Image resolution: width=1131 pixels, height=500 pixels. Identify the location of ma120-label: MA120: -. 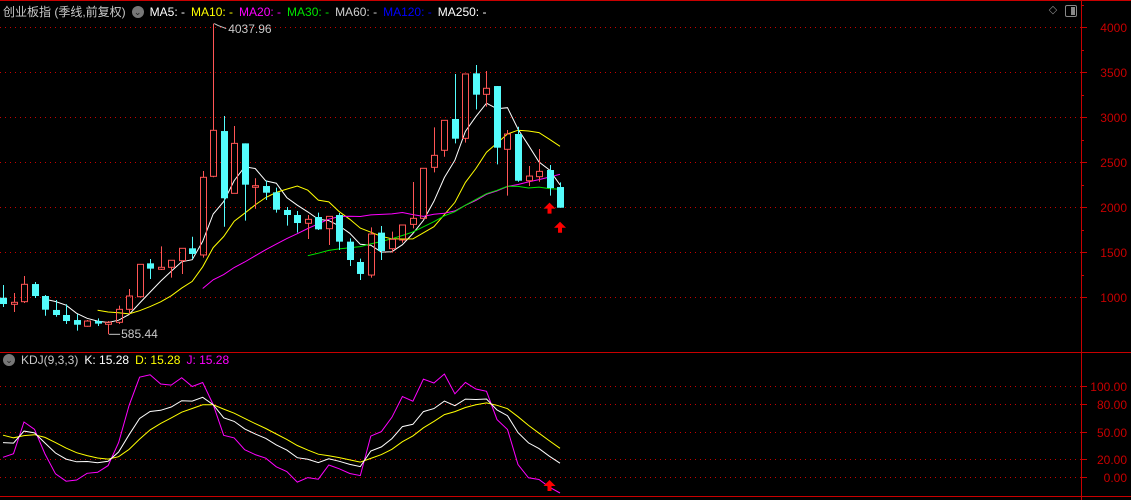
(407, 11).